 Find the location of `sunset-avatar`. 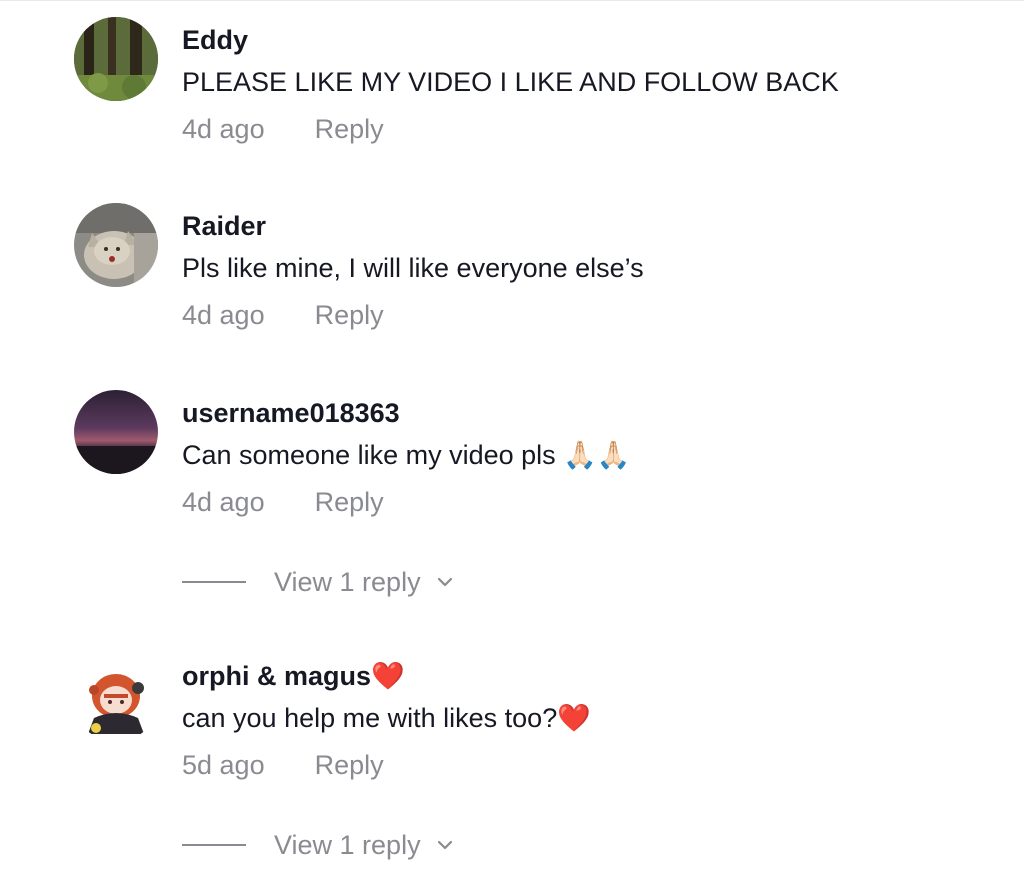

sunset-avatar is located at coordinates (116, 432).